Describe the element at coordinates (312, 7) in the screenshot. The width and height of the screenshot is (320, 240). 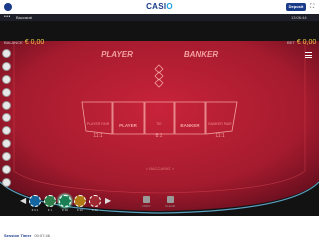
I see `expand-icon: ⛶` at that location.